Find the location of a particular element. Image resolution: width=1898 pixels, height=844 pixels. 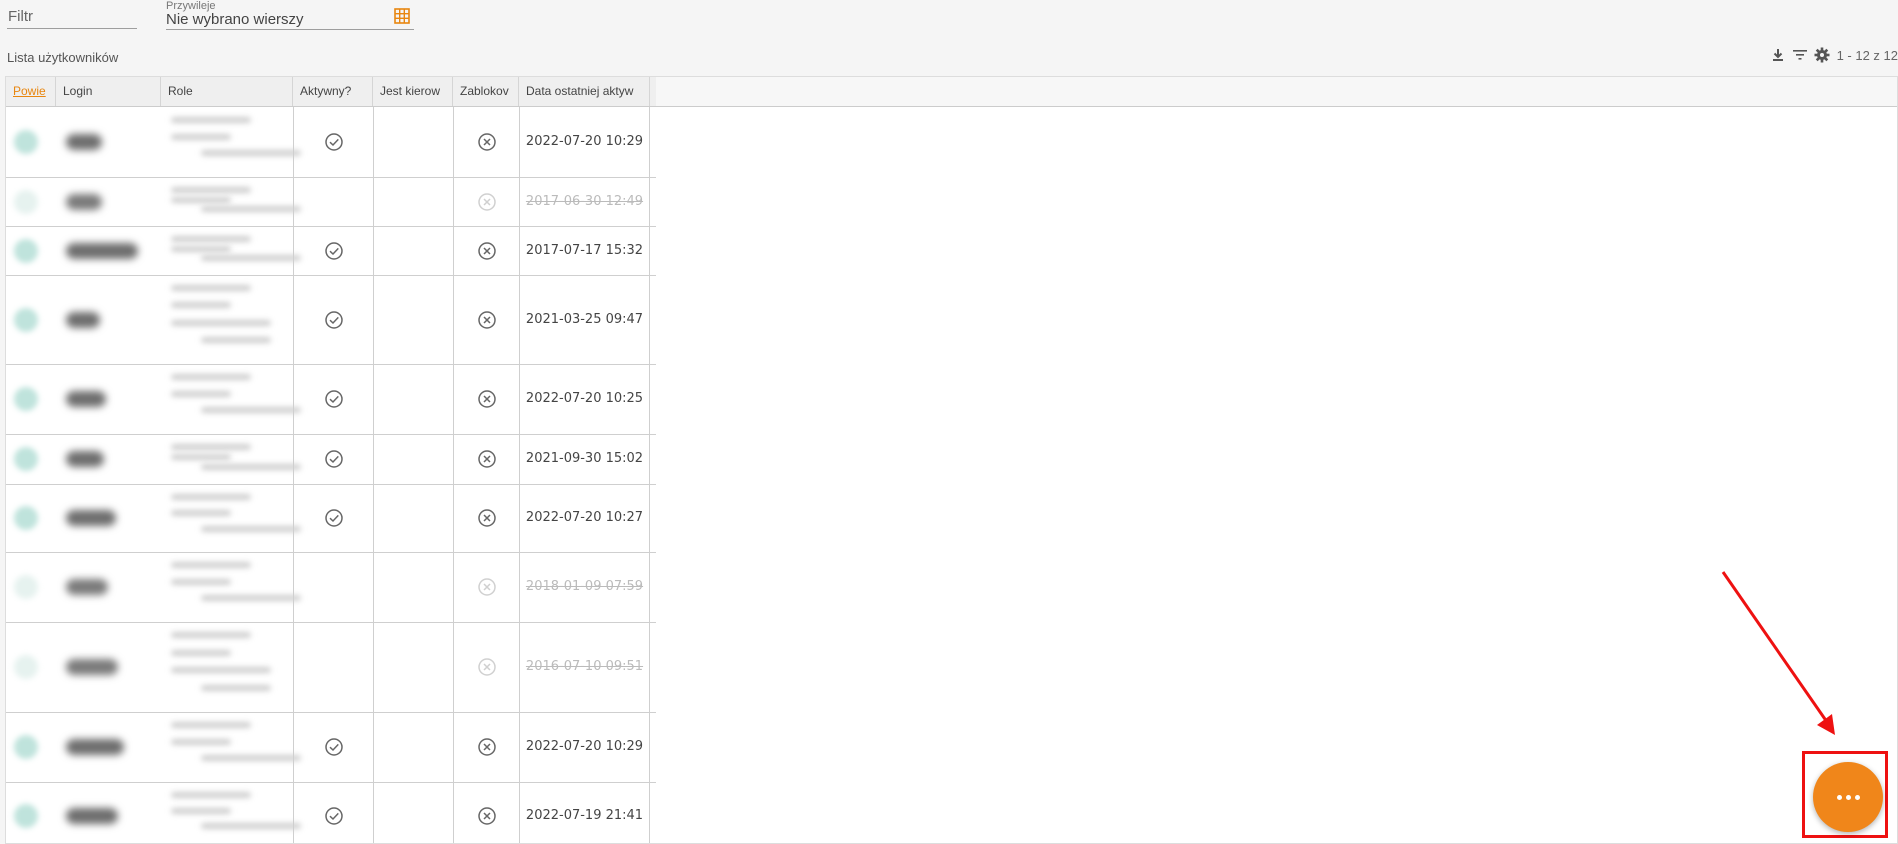

last-activity-cell: 2021-03-25 09:47 is located at coordinates (584, 319).